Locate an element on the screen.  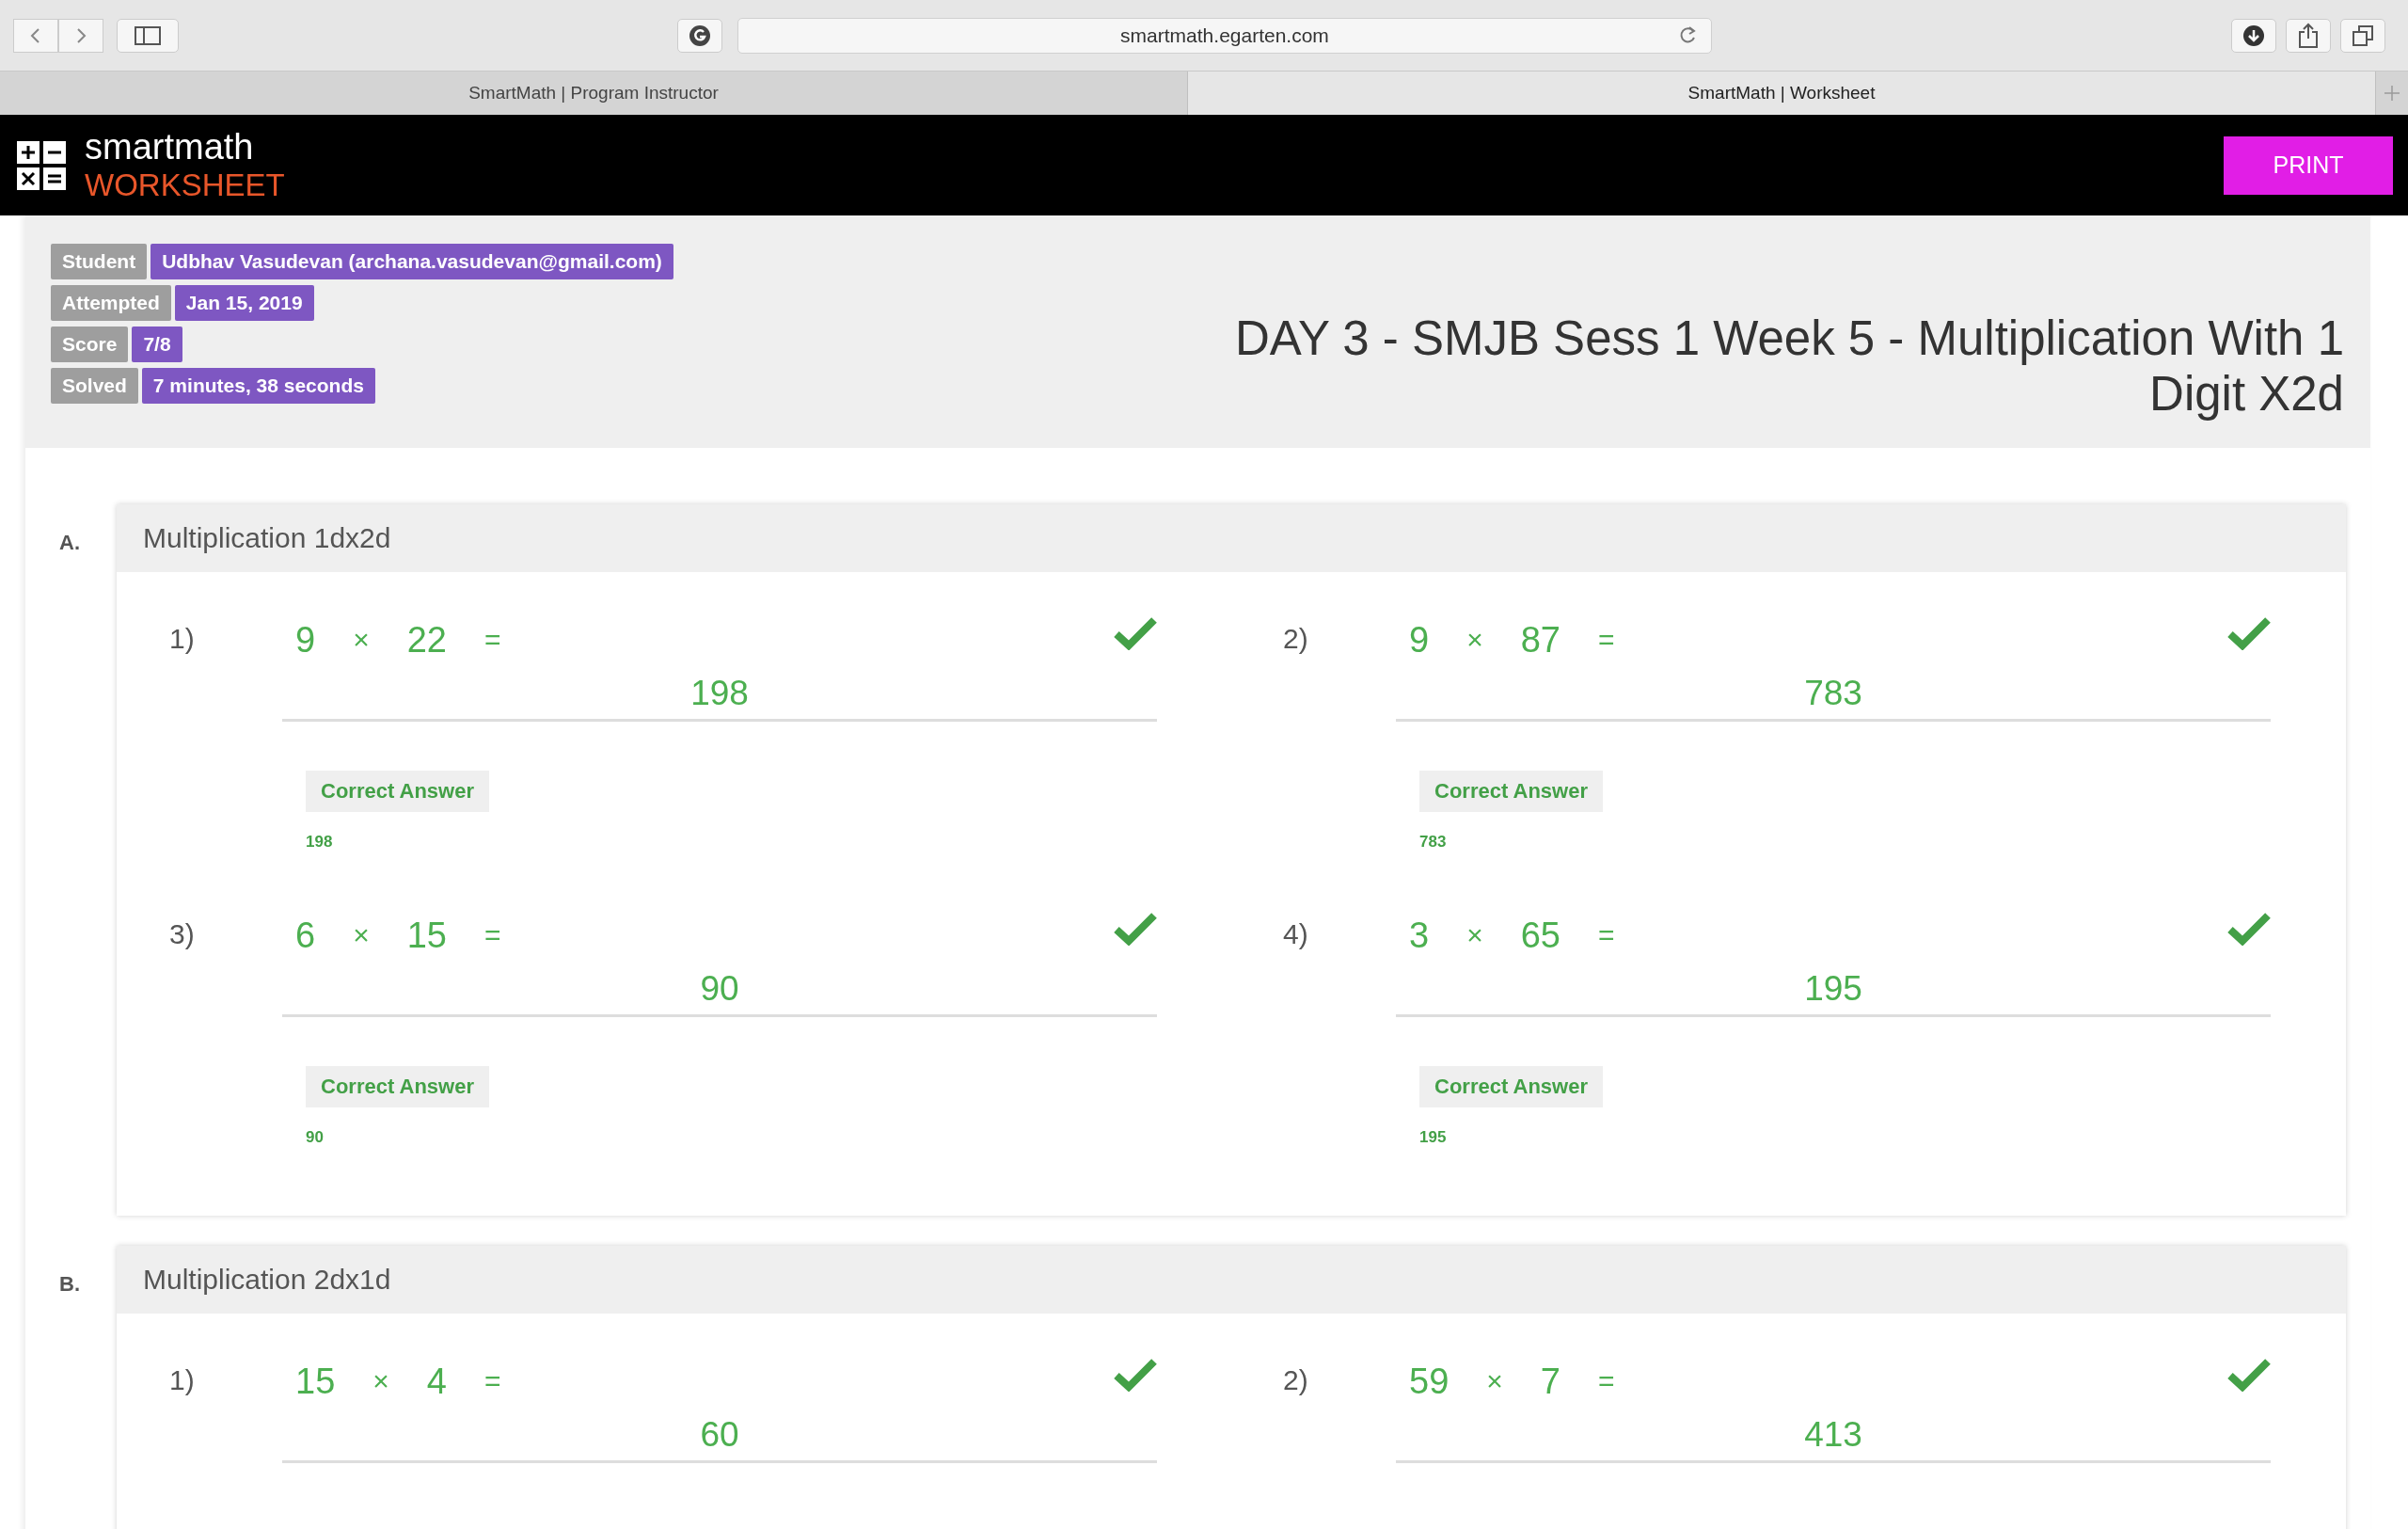
calculator-logo-icon is located at coordinates (41, 165).